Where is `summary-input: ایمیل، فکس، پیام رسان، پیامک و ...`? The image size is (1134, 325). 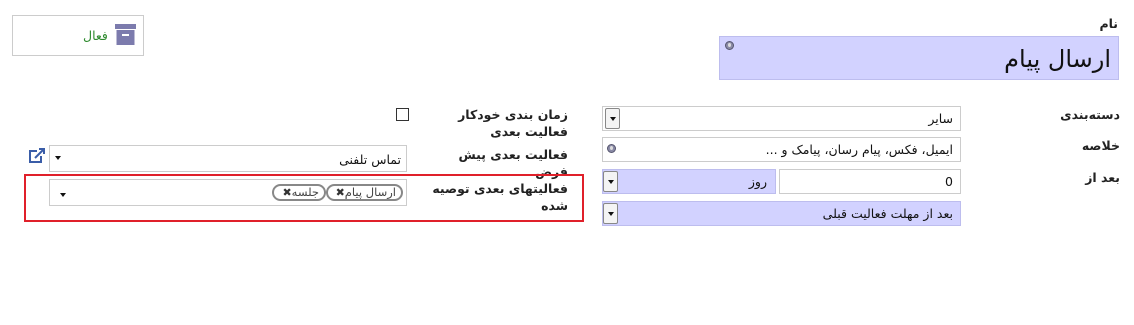
summary-input: ایمیل، فکس، پیام رسان، پیامک و ... is located at coordinates (781, 149).